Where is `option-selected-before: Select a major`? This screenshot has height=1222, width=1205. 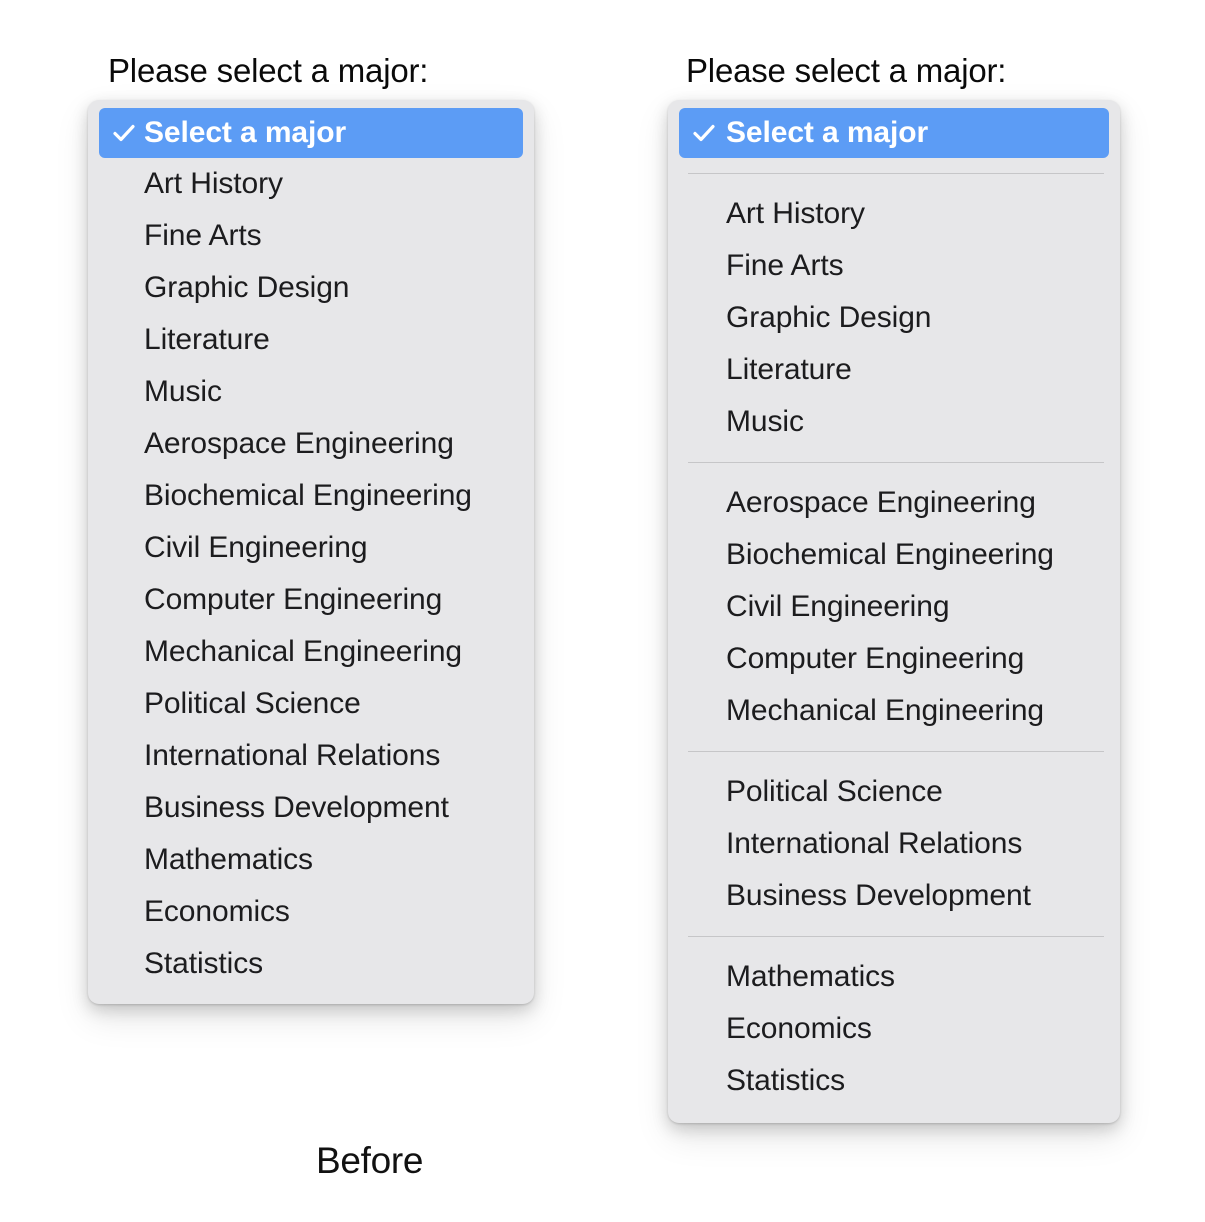 option-selected-before: Select a major is located at coordinates (311, 133).